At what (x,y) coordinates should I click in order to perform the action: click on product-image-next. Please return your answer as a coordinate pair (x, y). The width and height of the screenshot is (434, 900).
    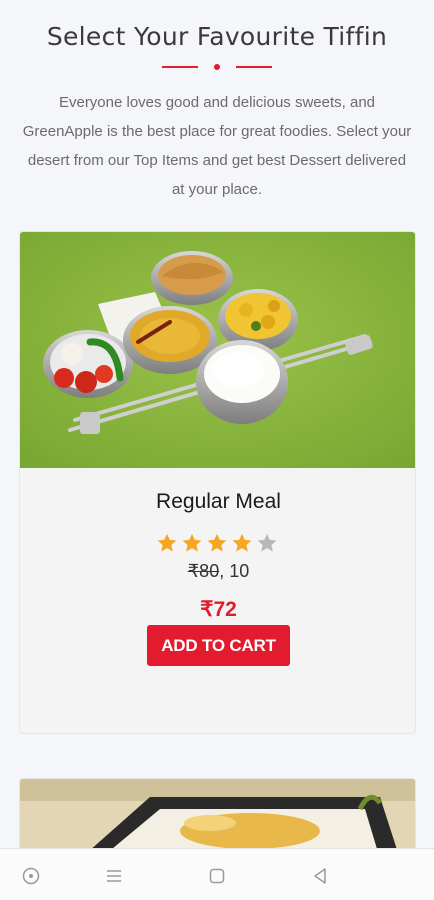
    Looking at the image, I should click on (217, 818).